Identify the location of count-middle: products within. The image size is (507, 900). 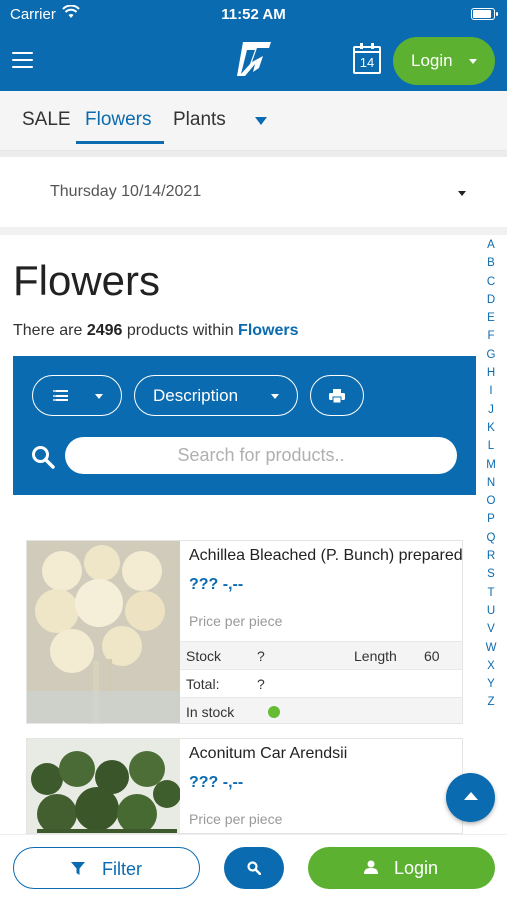
(180, 330).